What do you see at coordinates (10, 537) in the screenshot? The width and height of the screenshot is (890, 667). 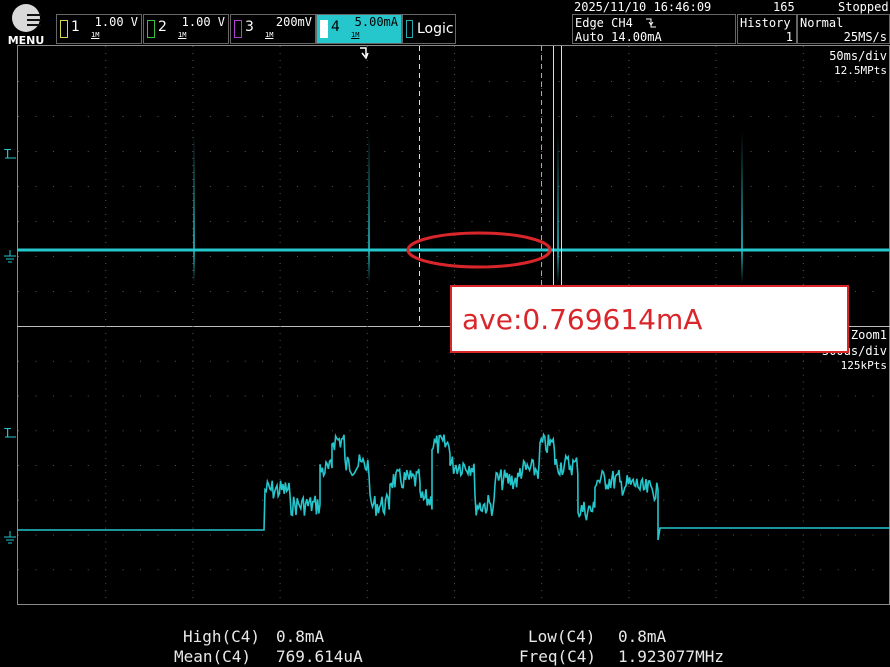 I see `ground-icon-zoom` at bounding box center [10, 537].